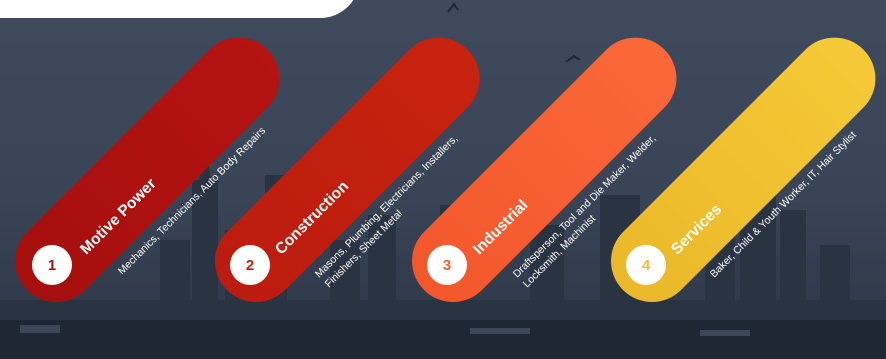 The width and height of the screenshot is (886, 359). I want to click on category-number-2: 2, so click(250, 265).